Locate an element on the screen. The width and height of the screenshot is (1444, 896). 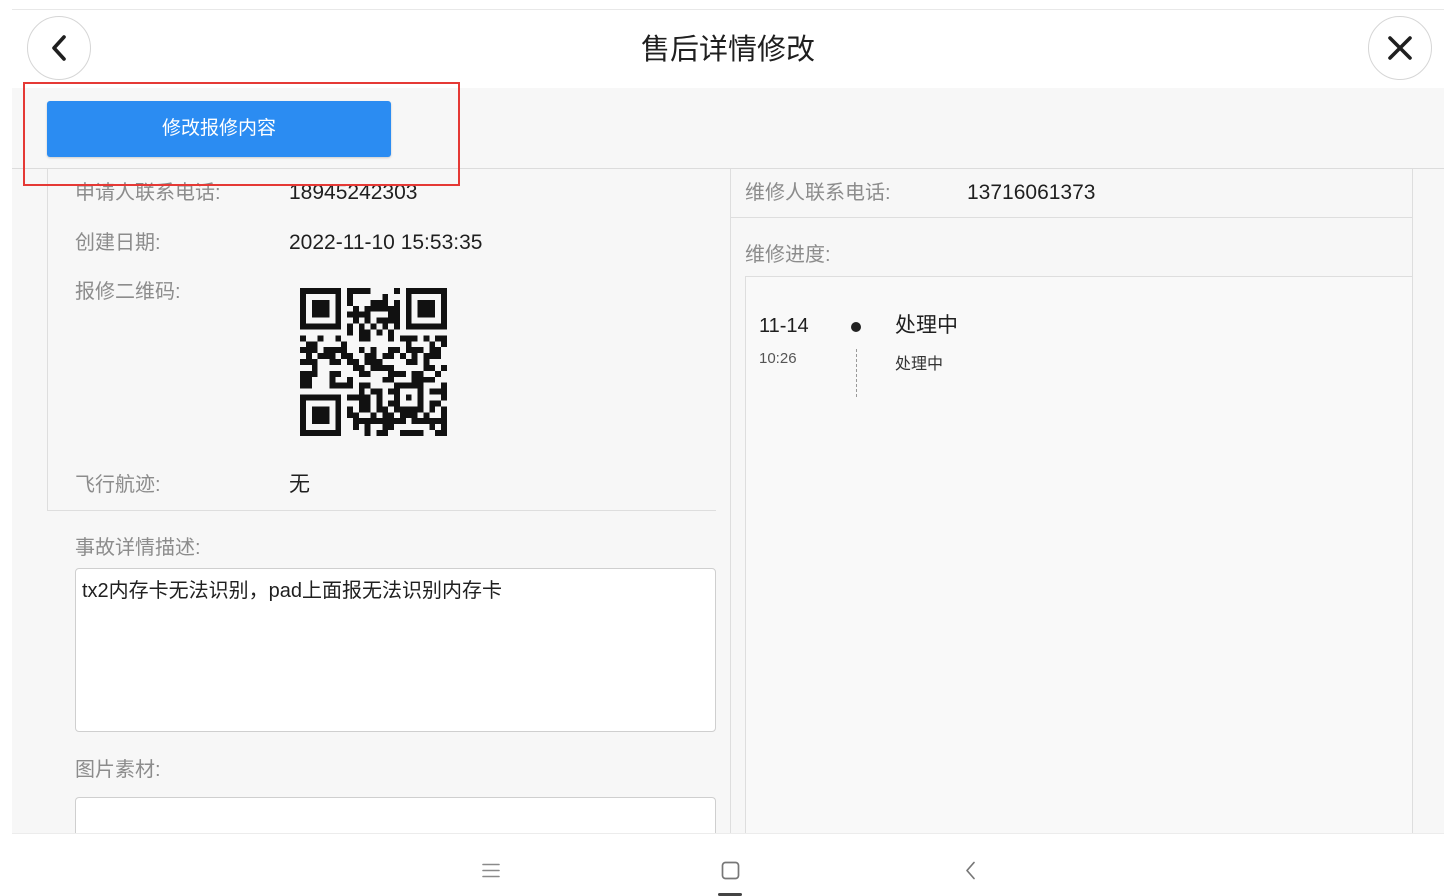
image-upload-area is located at coordinates (395, 815).